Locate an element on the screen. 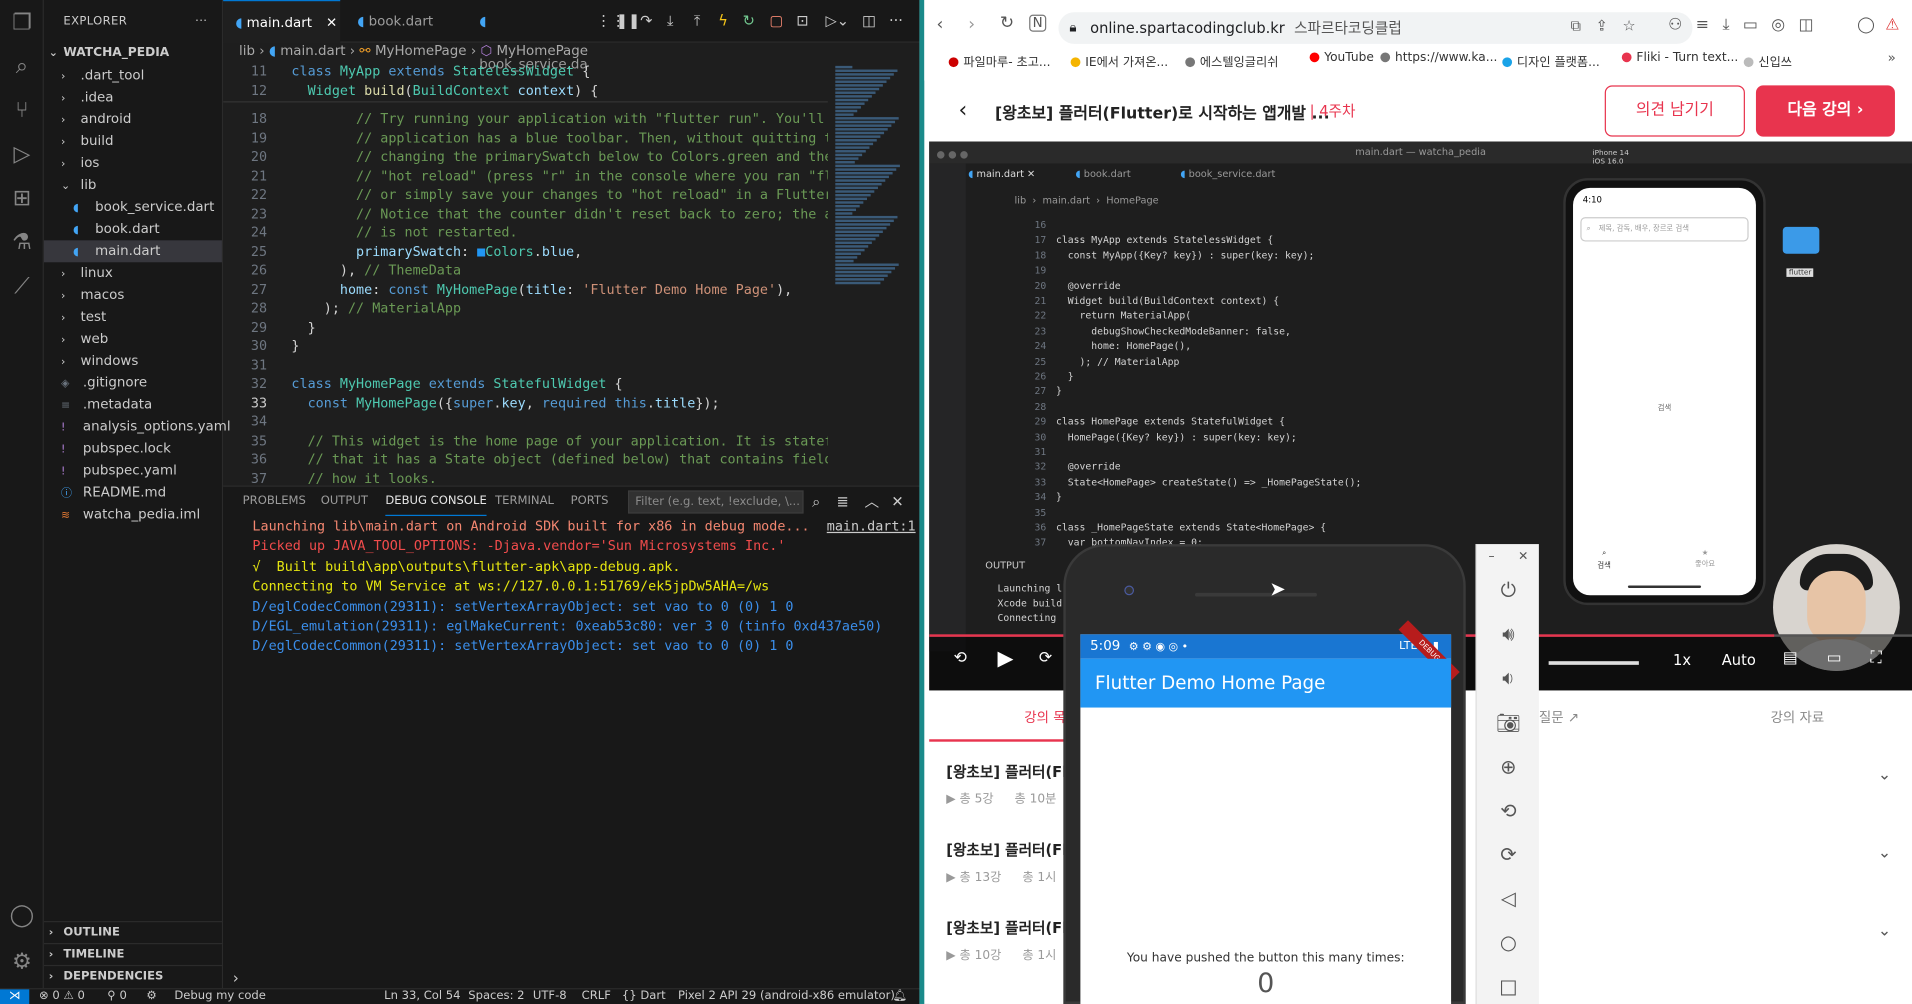 The image size is (1912, 1004). naver-icon: N is located at coordinates (1038, 23).